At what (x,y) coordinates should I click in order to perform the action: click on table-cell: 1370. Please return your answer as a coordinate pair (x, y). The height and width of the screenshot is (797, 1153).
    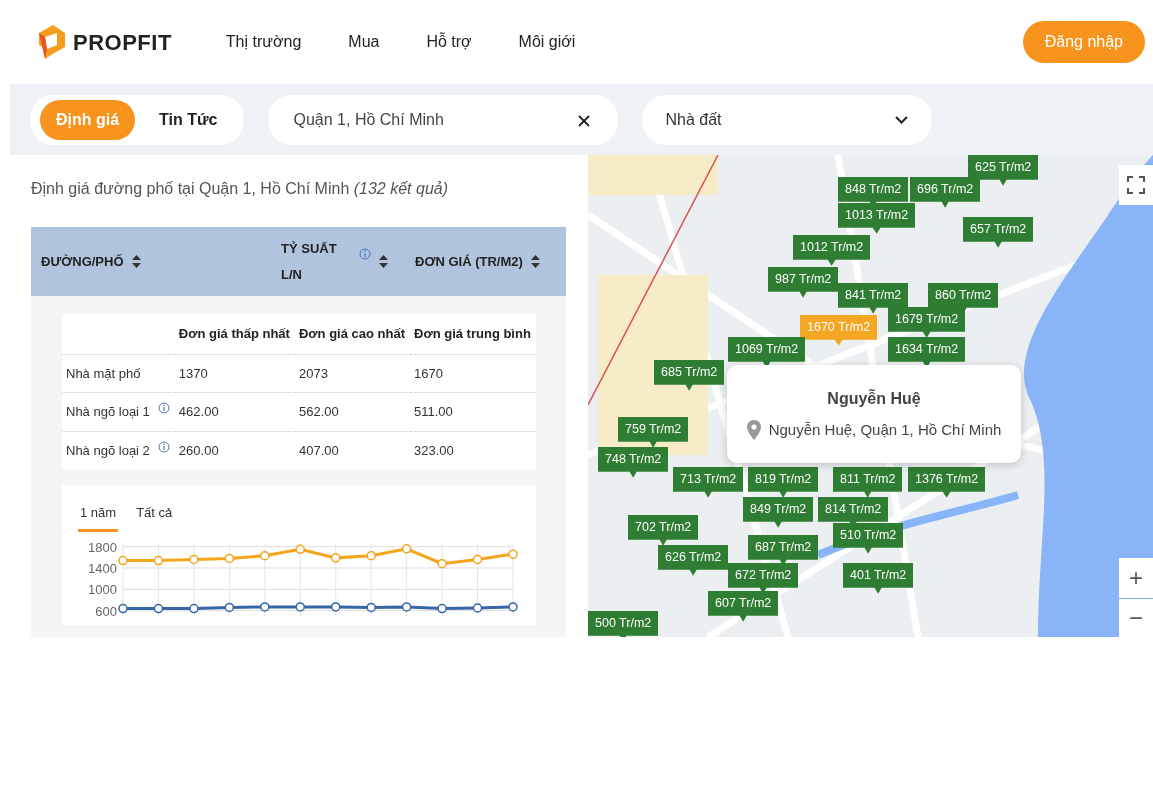
    Looking at the image, I should click on (234, 373).